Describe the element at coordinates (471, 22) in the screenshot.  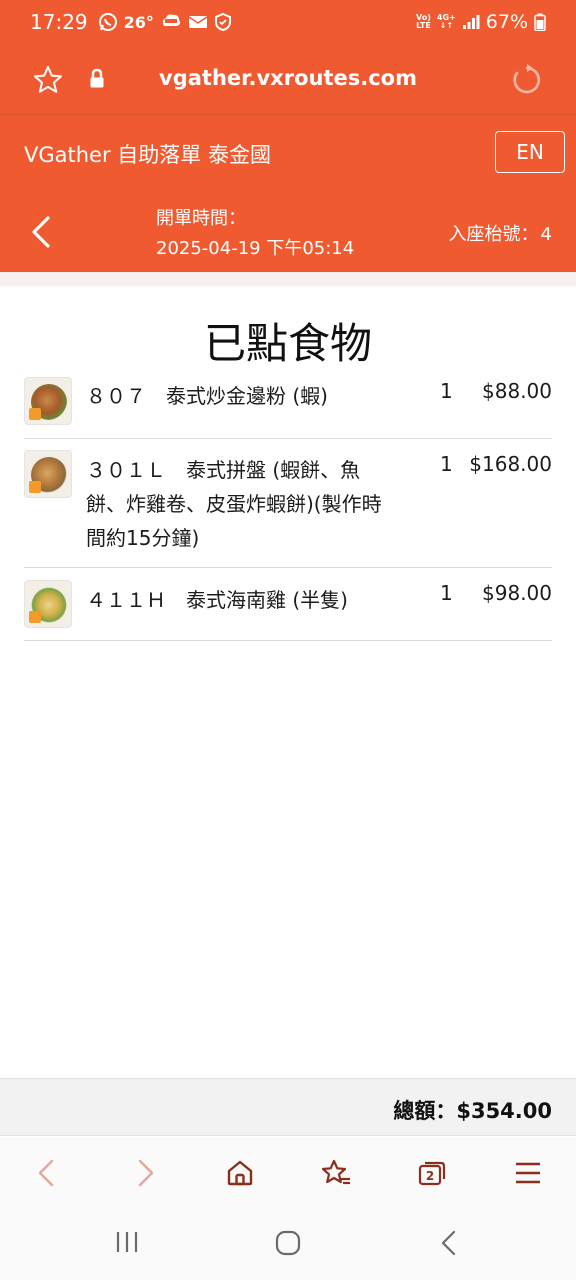
I see `signal-icon` at that location.